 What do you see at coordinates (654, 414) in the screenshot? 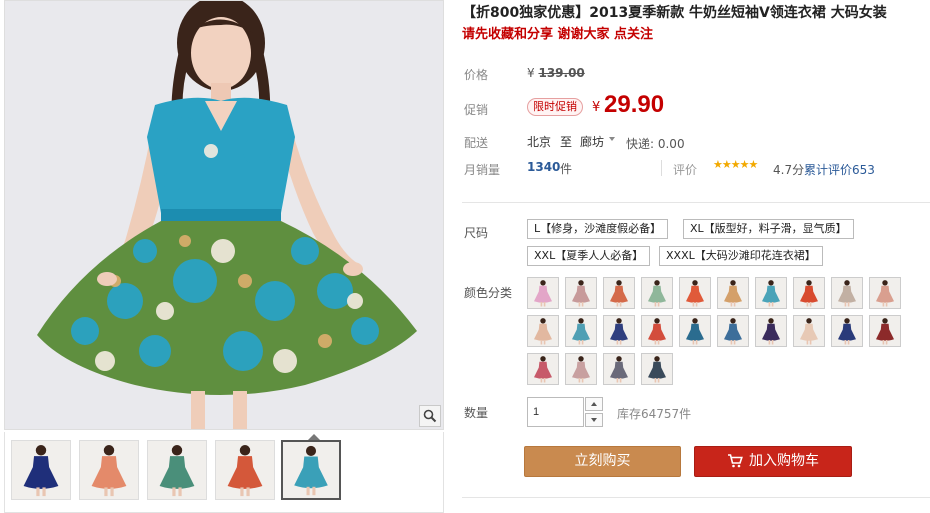
I see `stock-count: 库存64757件` at bounding box center [654, 414].